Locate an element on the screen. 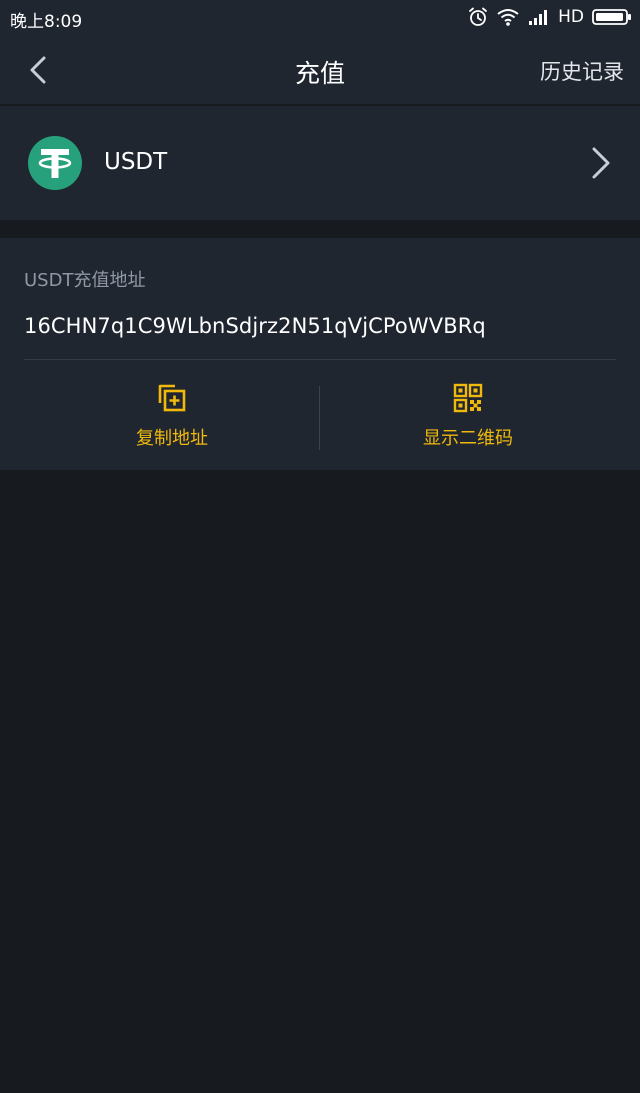  show-qr-button: 显示二维码 is located at coordinates (468, 418).